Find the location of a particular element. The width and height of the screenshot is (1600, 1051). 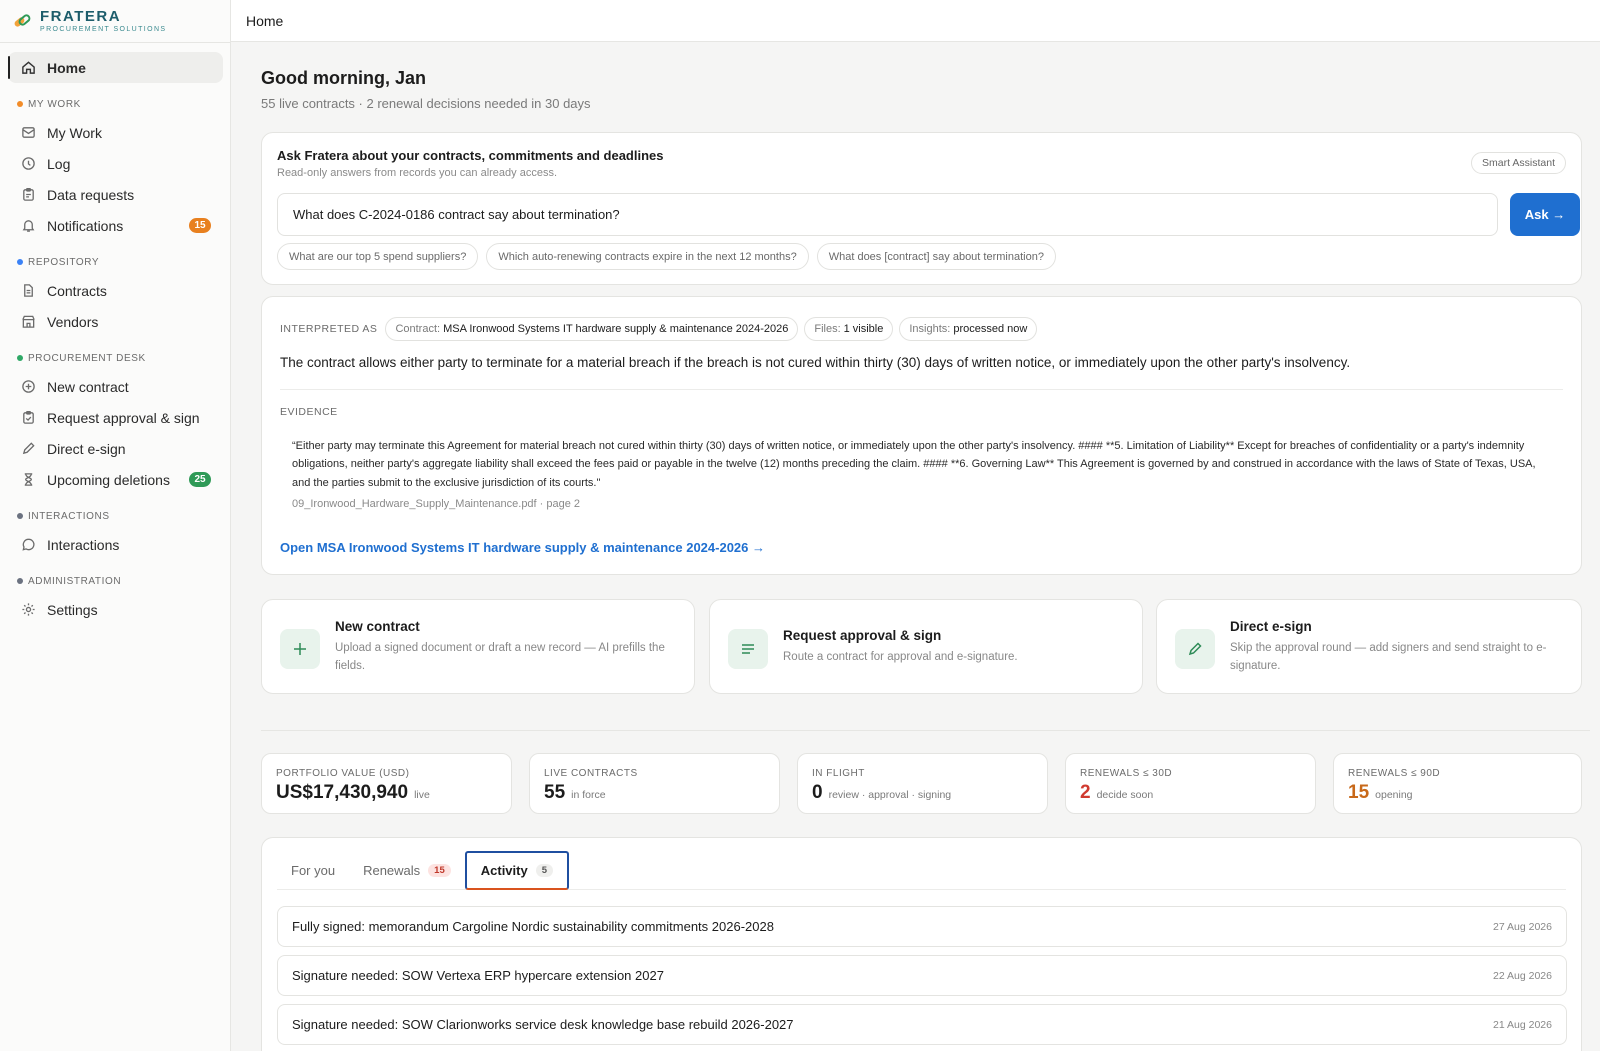

sidebar-item-contracts: Contracts is located at coordinates (115, 290).